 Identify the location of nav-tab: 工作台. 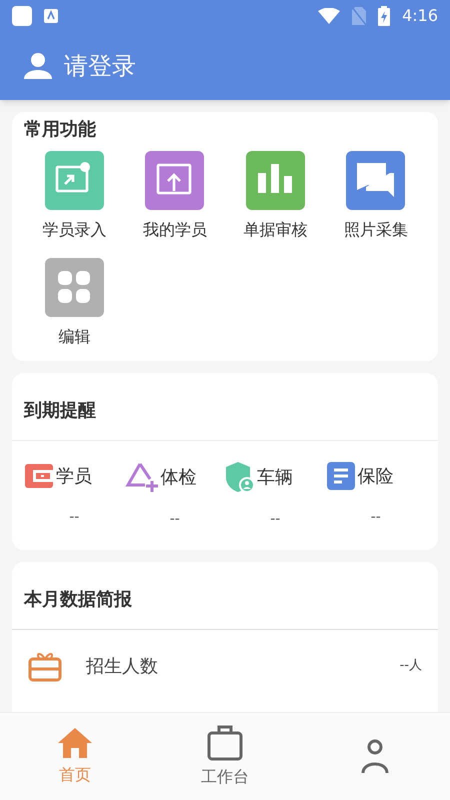
(225, 756).